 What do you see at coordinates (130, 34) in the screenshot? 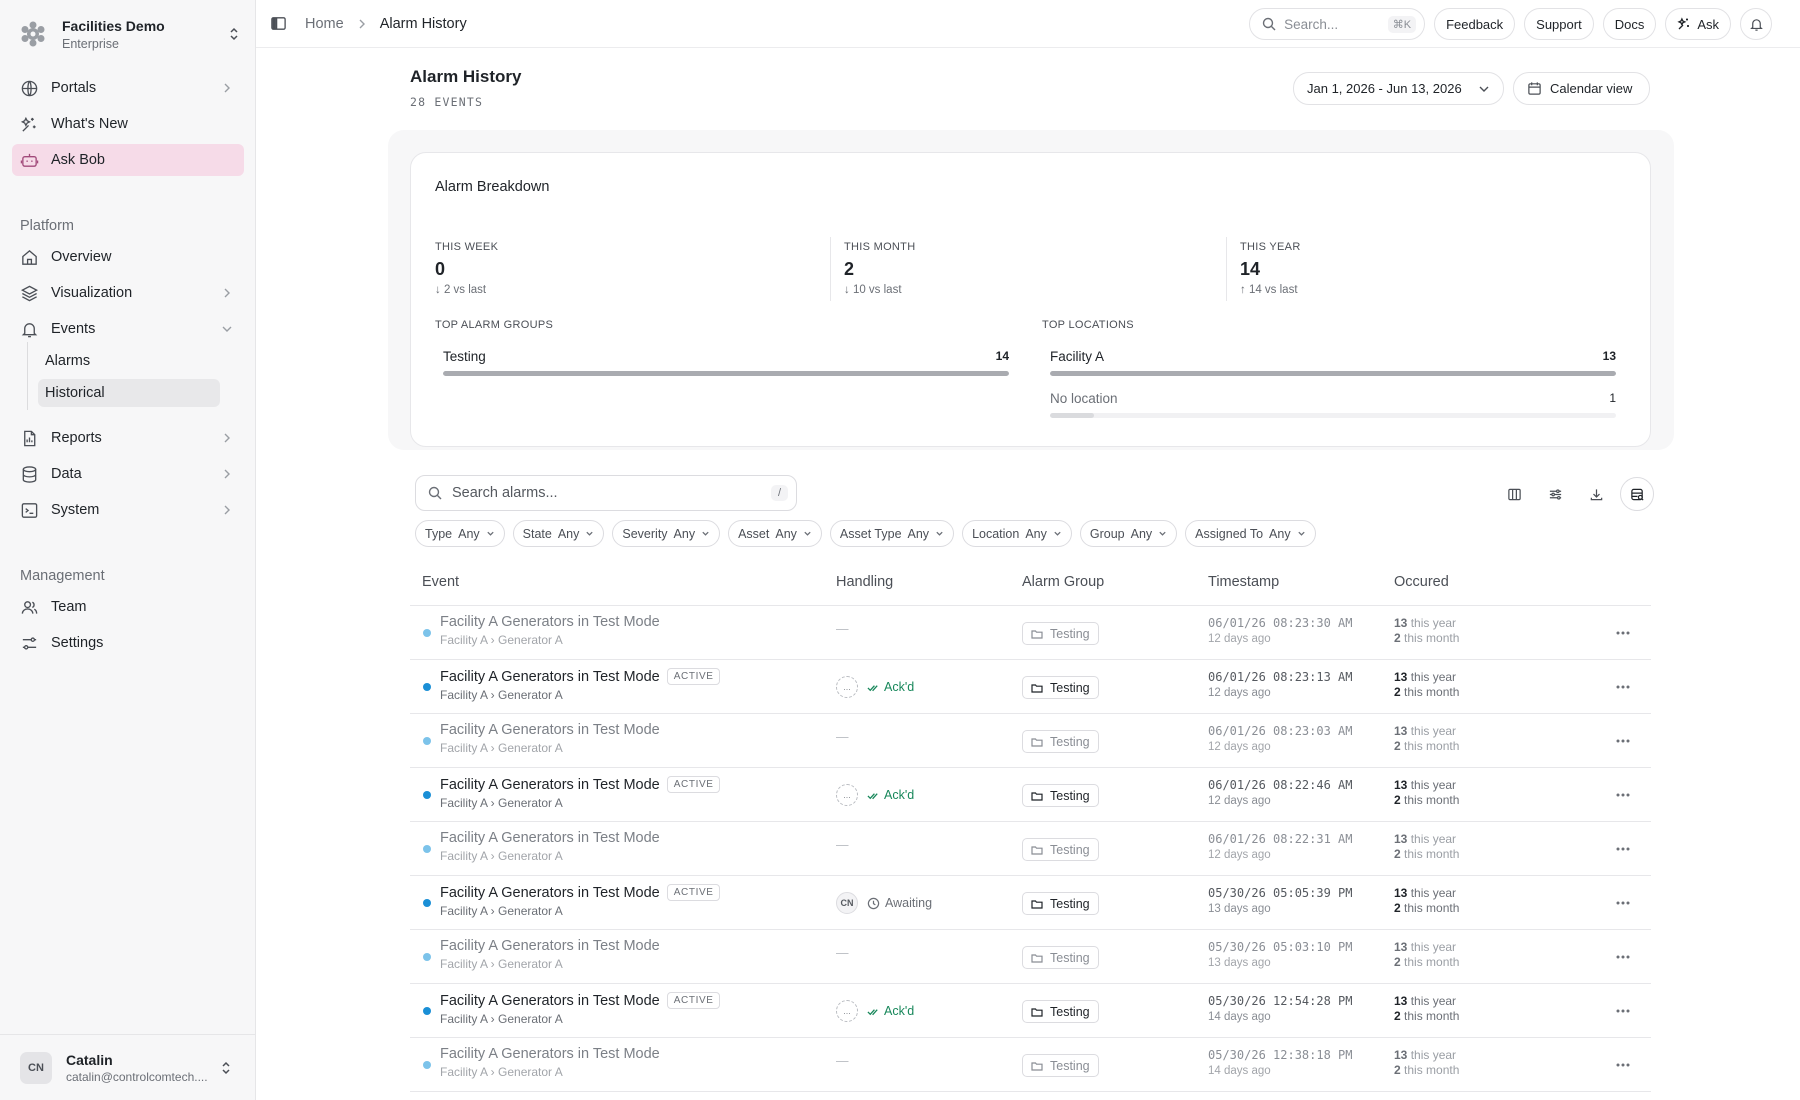
I see `org-switcher: Facilities Demo Enterprise` at bounding box center [130, 34].